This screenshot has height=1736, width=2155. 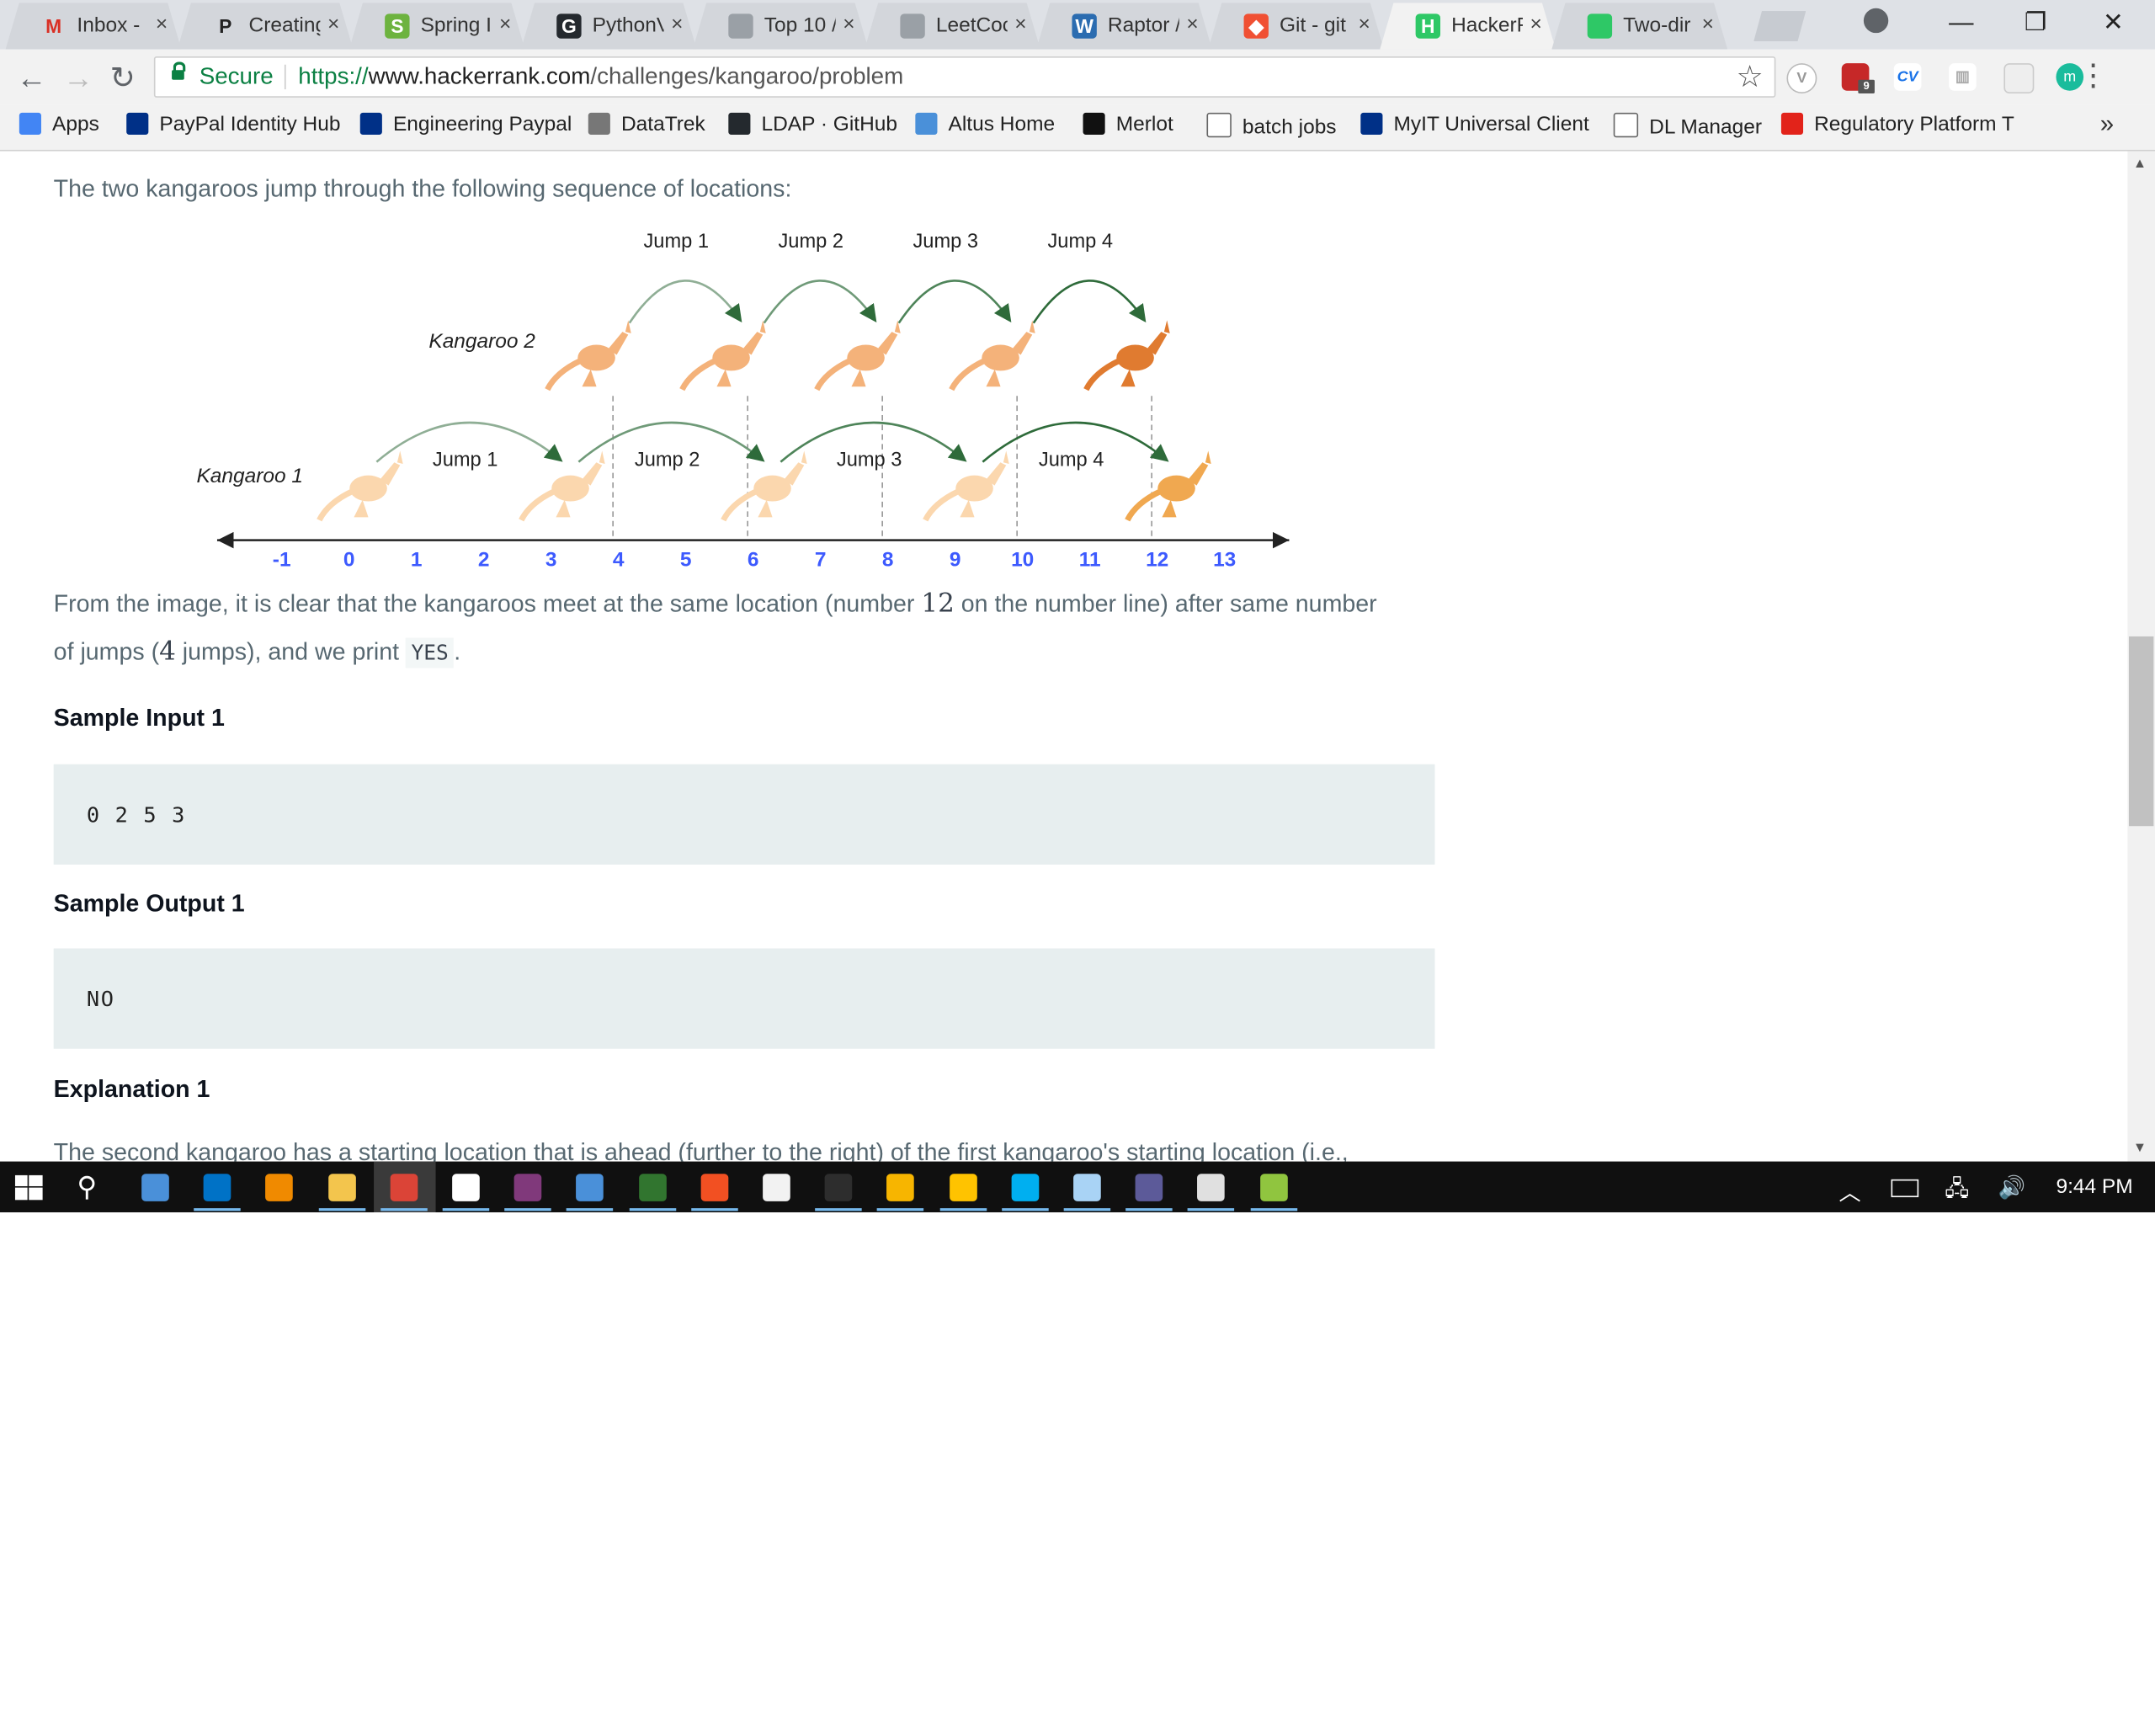 What do you see at coordinates (1801, 78) in the screenshot?
I see `v-extension-icon: V` at bounding box center [1801, 78].